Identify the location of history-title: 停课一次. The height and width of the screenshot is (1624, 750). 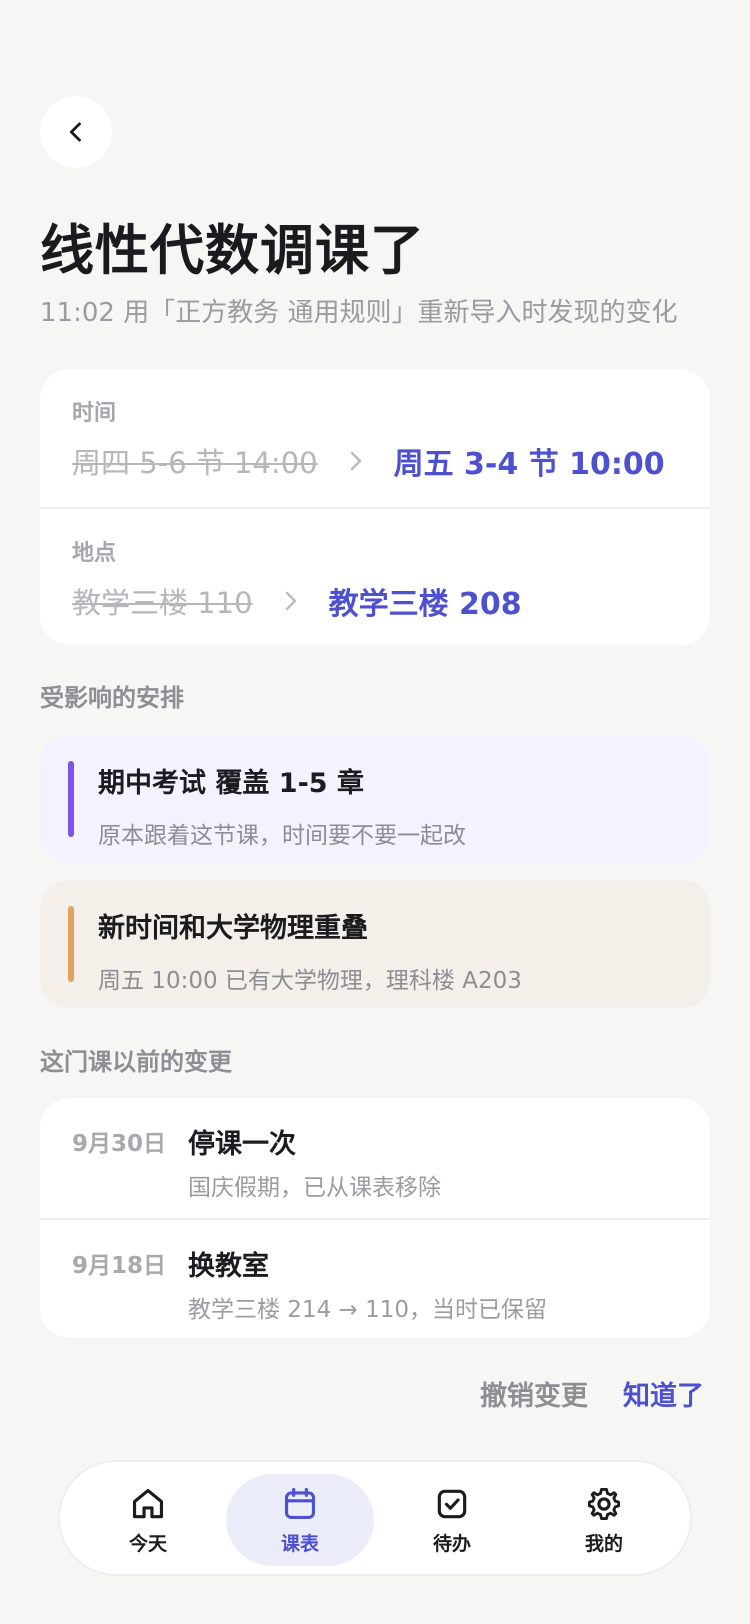
(242, 1144).